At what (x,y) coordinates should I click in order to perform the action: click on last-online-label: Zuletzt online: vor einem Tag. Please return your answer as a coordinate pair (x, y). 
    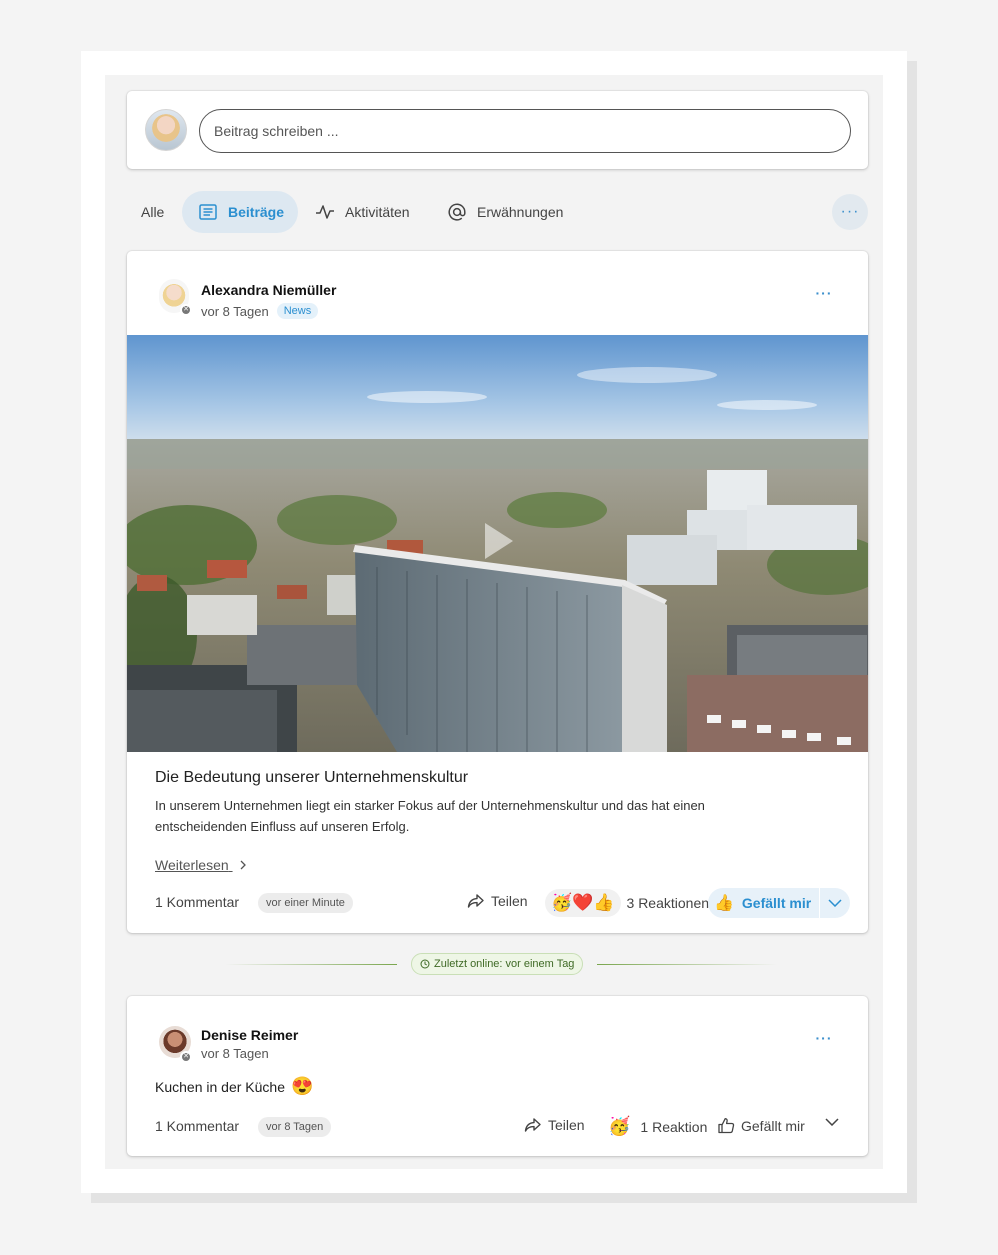
    Looking at the image, I should click on (504, 964).